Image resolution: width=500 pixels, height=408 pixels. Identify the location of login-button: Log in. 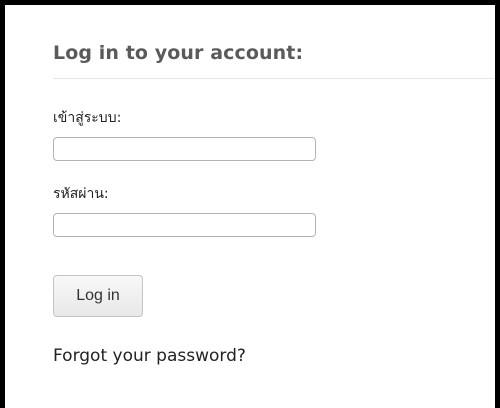
(98, 296).